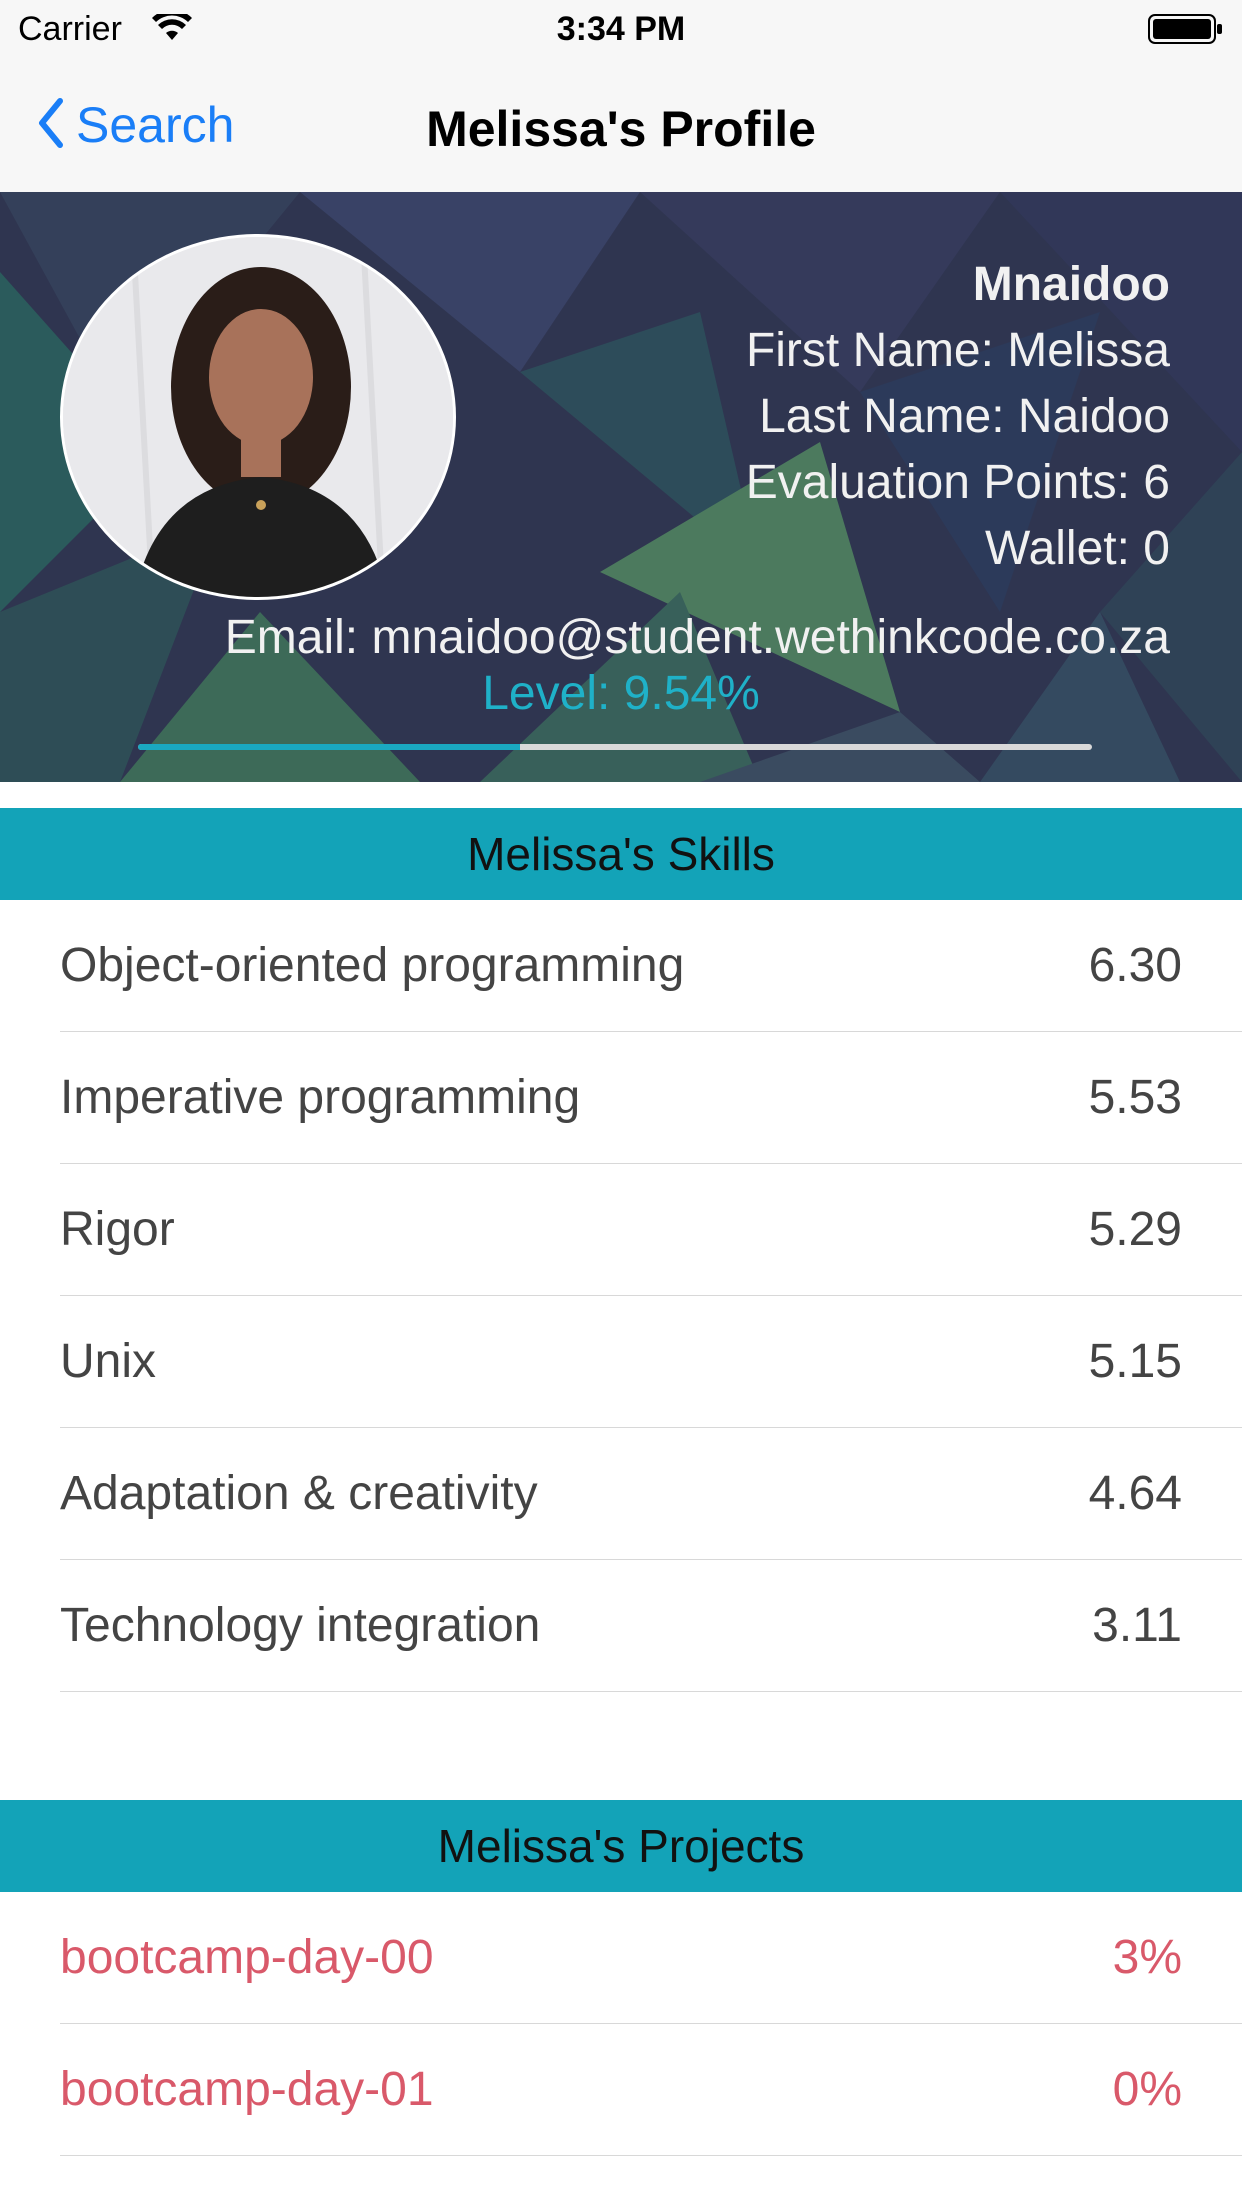 The height and width of the screenshot is (2208, 1242). I want to click on project-name: bootcamp-day-01, so click(247, 2089).